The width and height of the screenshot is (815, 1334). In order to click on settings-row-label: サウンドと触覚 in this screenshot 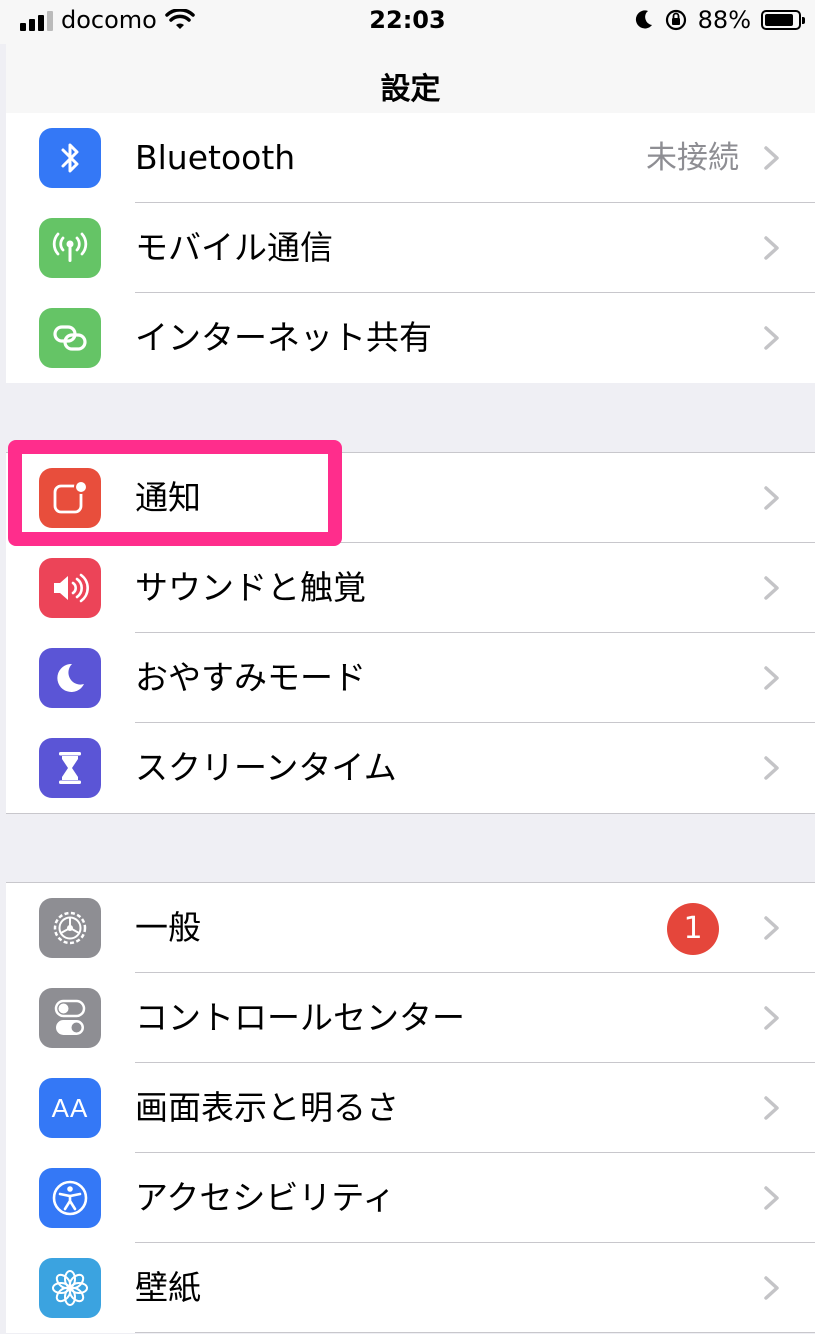, I will do `click(250, 587)`.